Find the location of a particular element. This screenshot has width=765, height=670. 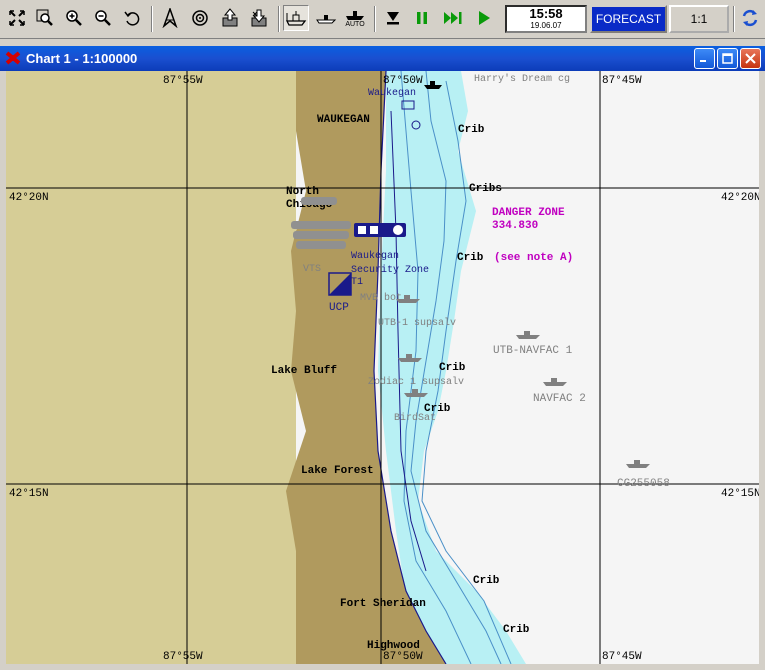

auto-label: AUTO is located at coordinates (355, 24).